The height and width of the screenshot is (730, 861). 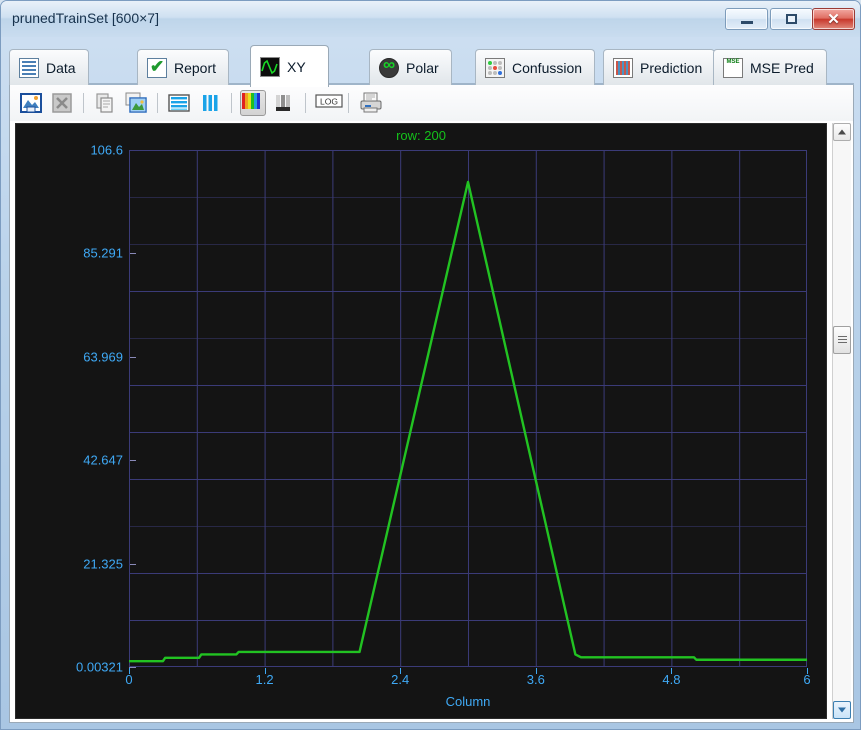 I want to click on waveform-icon, so click(x=270, y=66).